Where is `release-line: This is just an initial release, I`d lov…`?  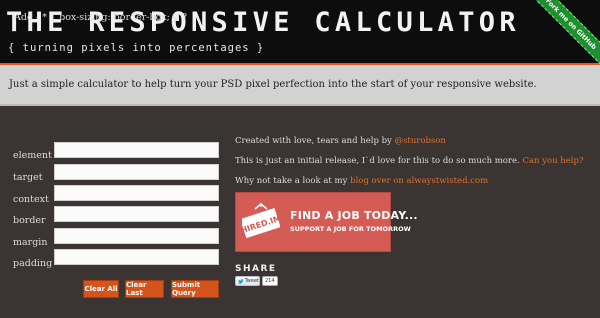
release-line: This is just an initial release, I`d lov… is located at coordinates (409, 161).